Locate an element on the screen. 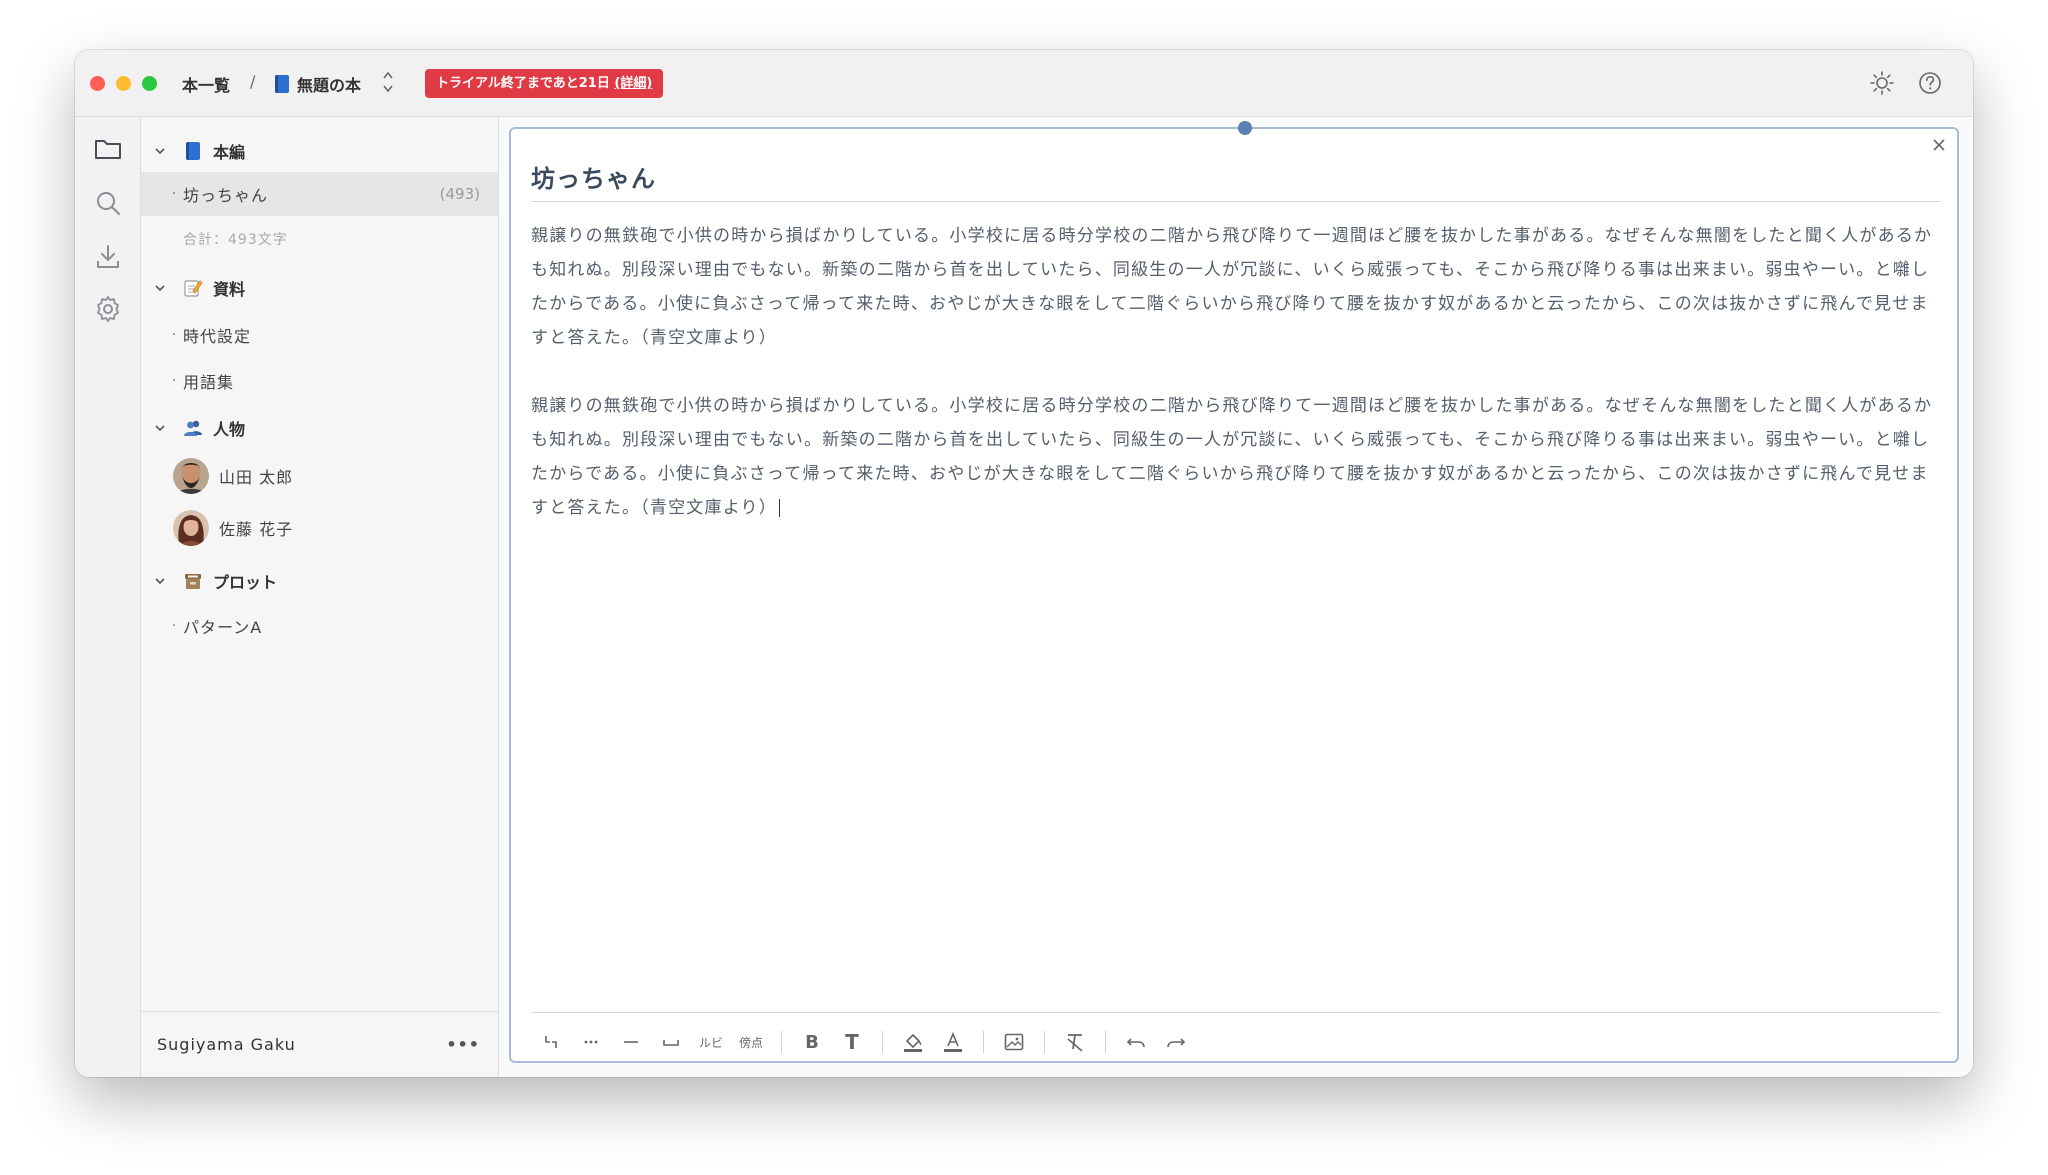 The height and width of the screenshot is (1175, 2048). space-button is located at coordinates (671, 1042).